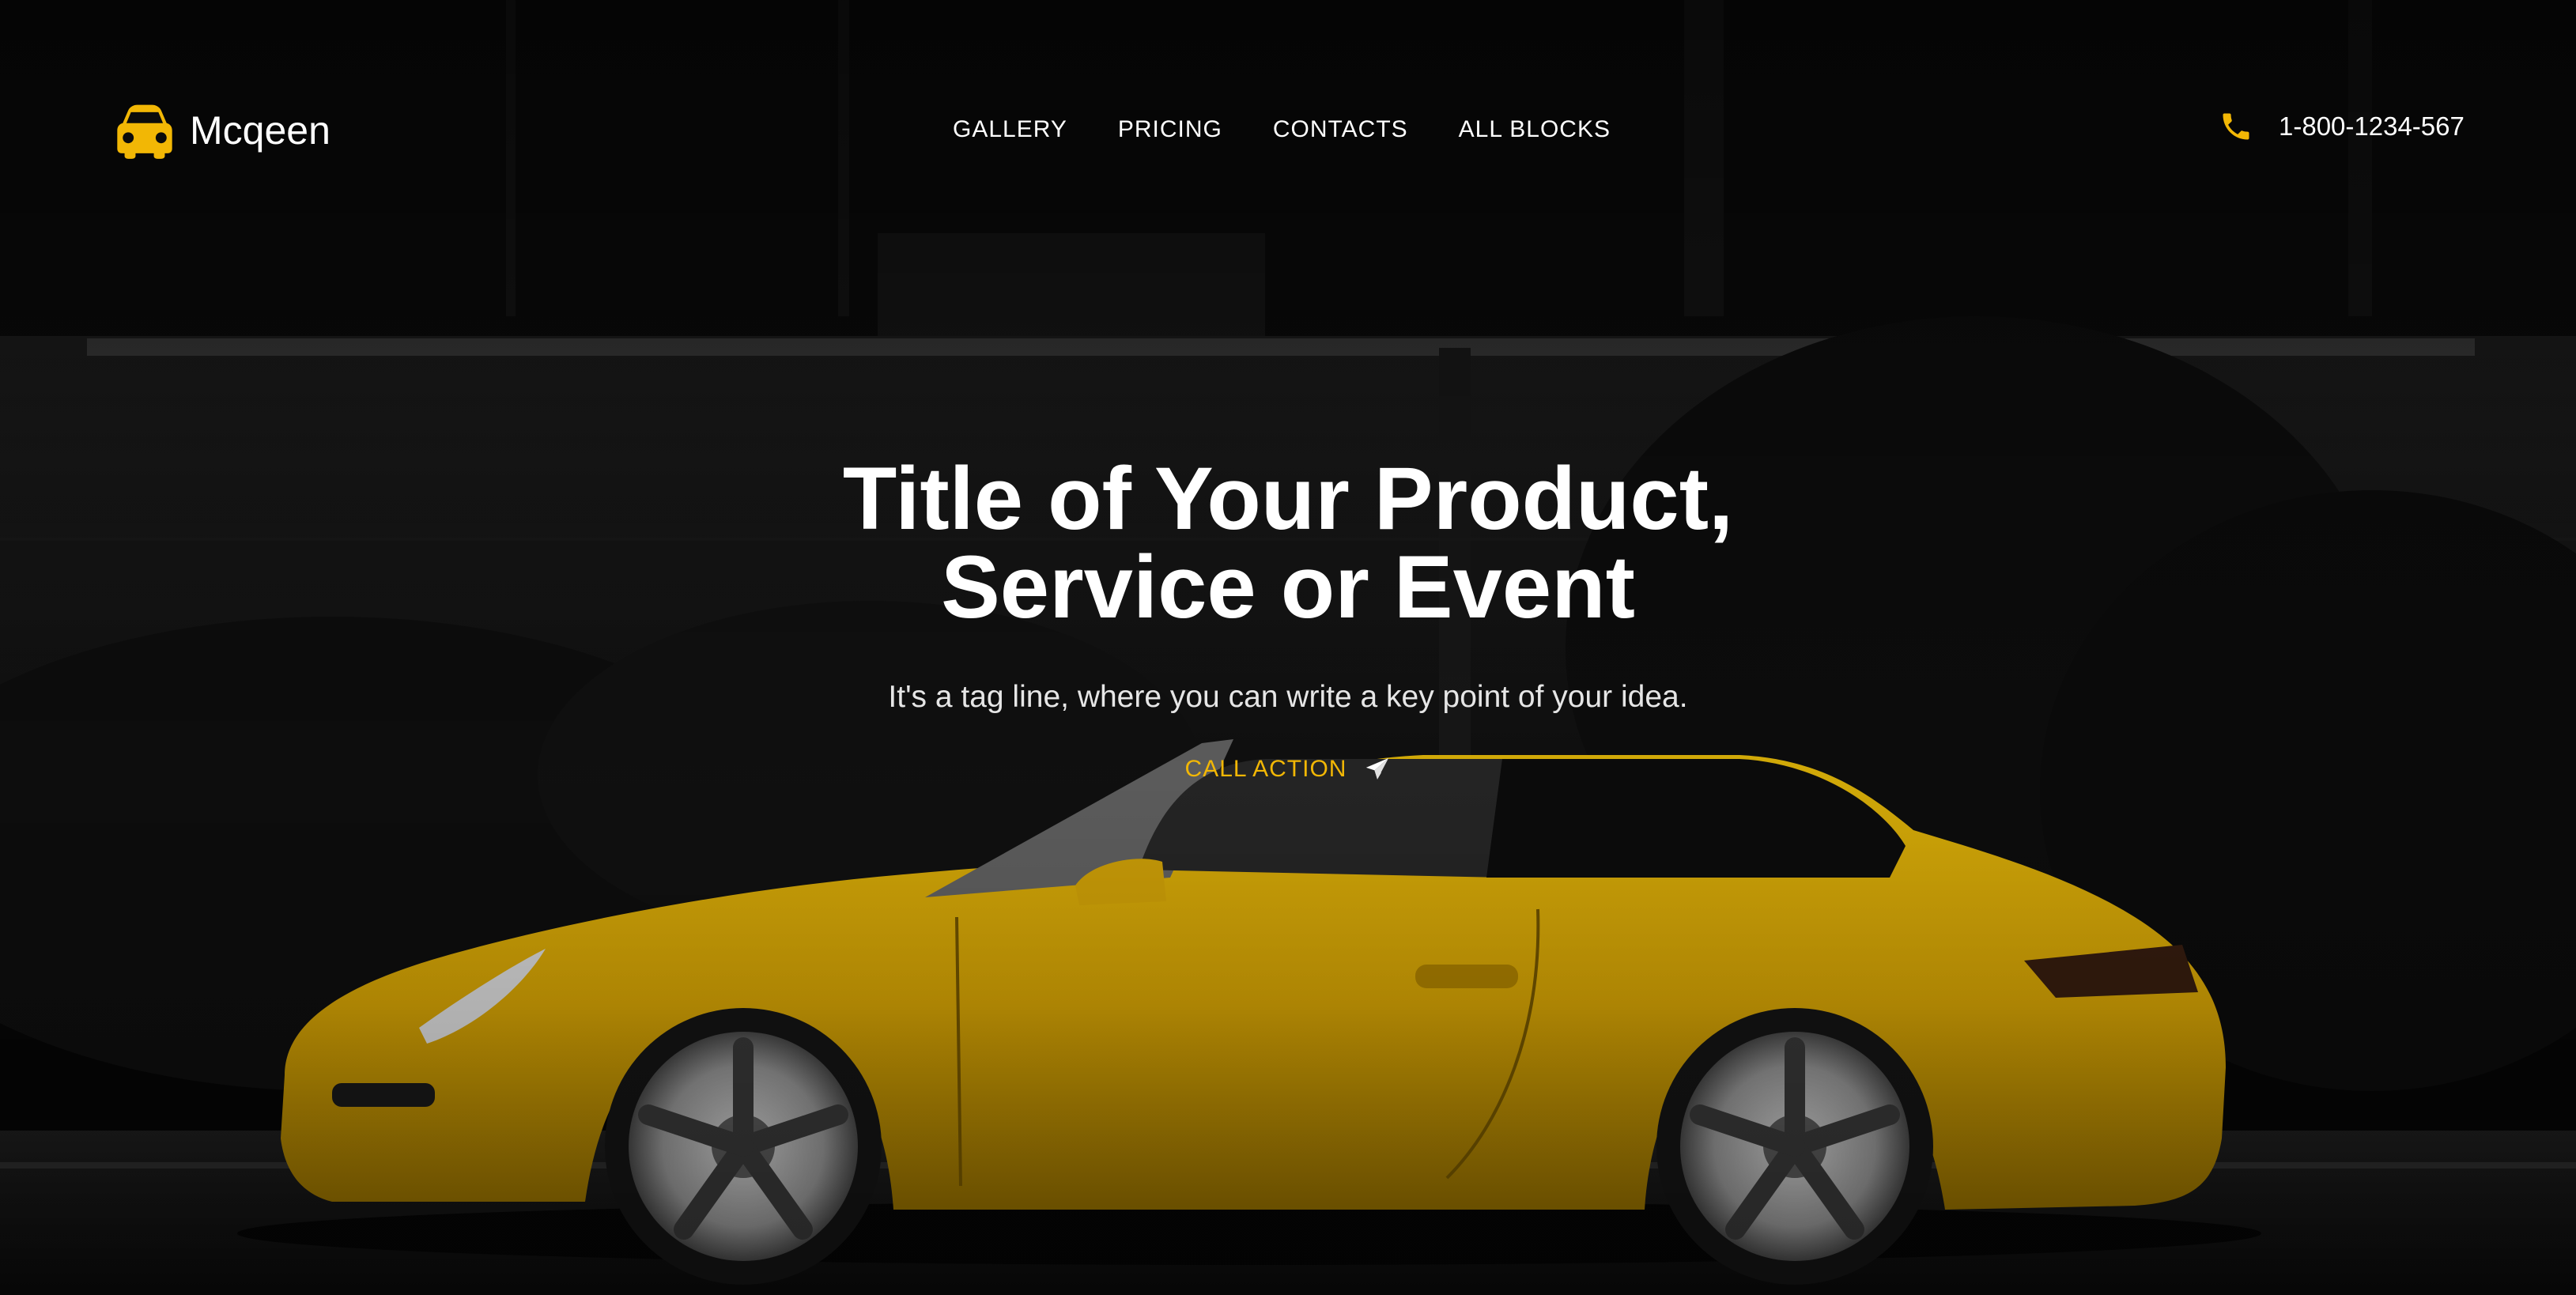  What do you see at coordinates (1377, 768) in the screenshot?
I see `paper-plane-icon` at bounding box center [1377, 768].